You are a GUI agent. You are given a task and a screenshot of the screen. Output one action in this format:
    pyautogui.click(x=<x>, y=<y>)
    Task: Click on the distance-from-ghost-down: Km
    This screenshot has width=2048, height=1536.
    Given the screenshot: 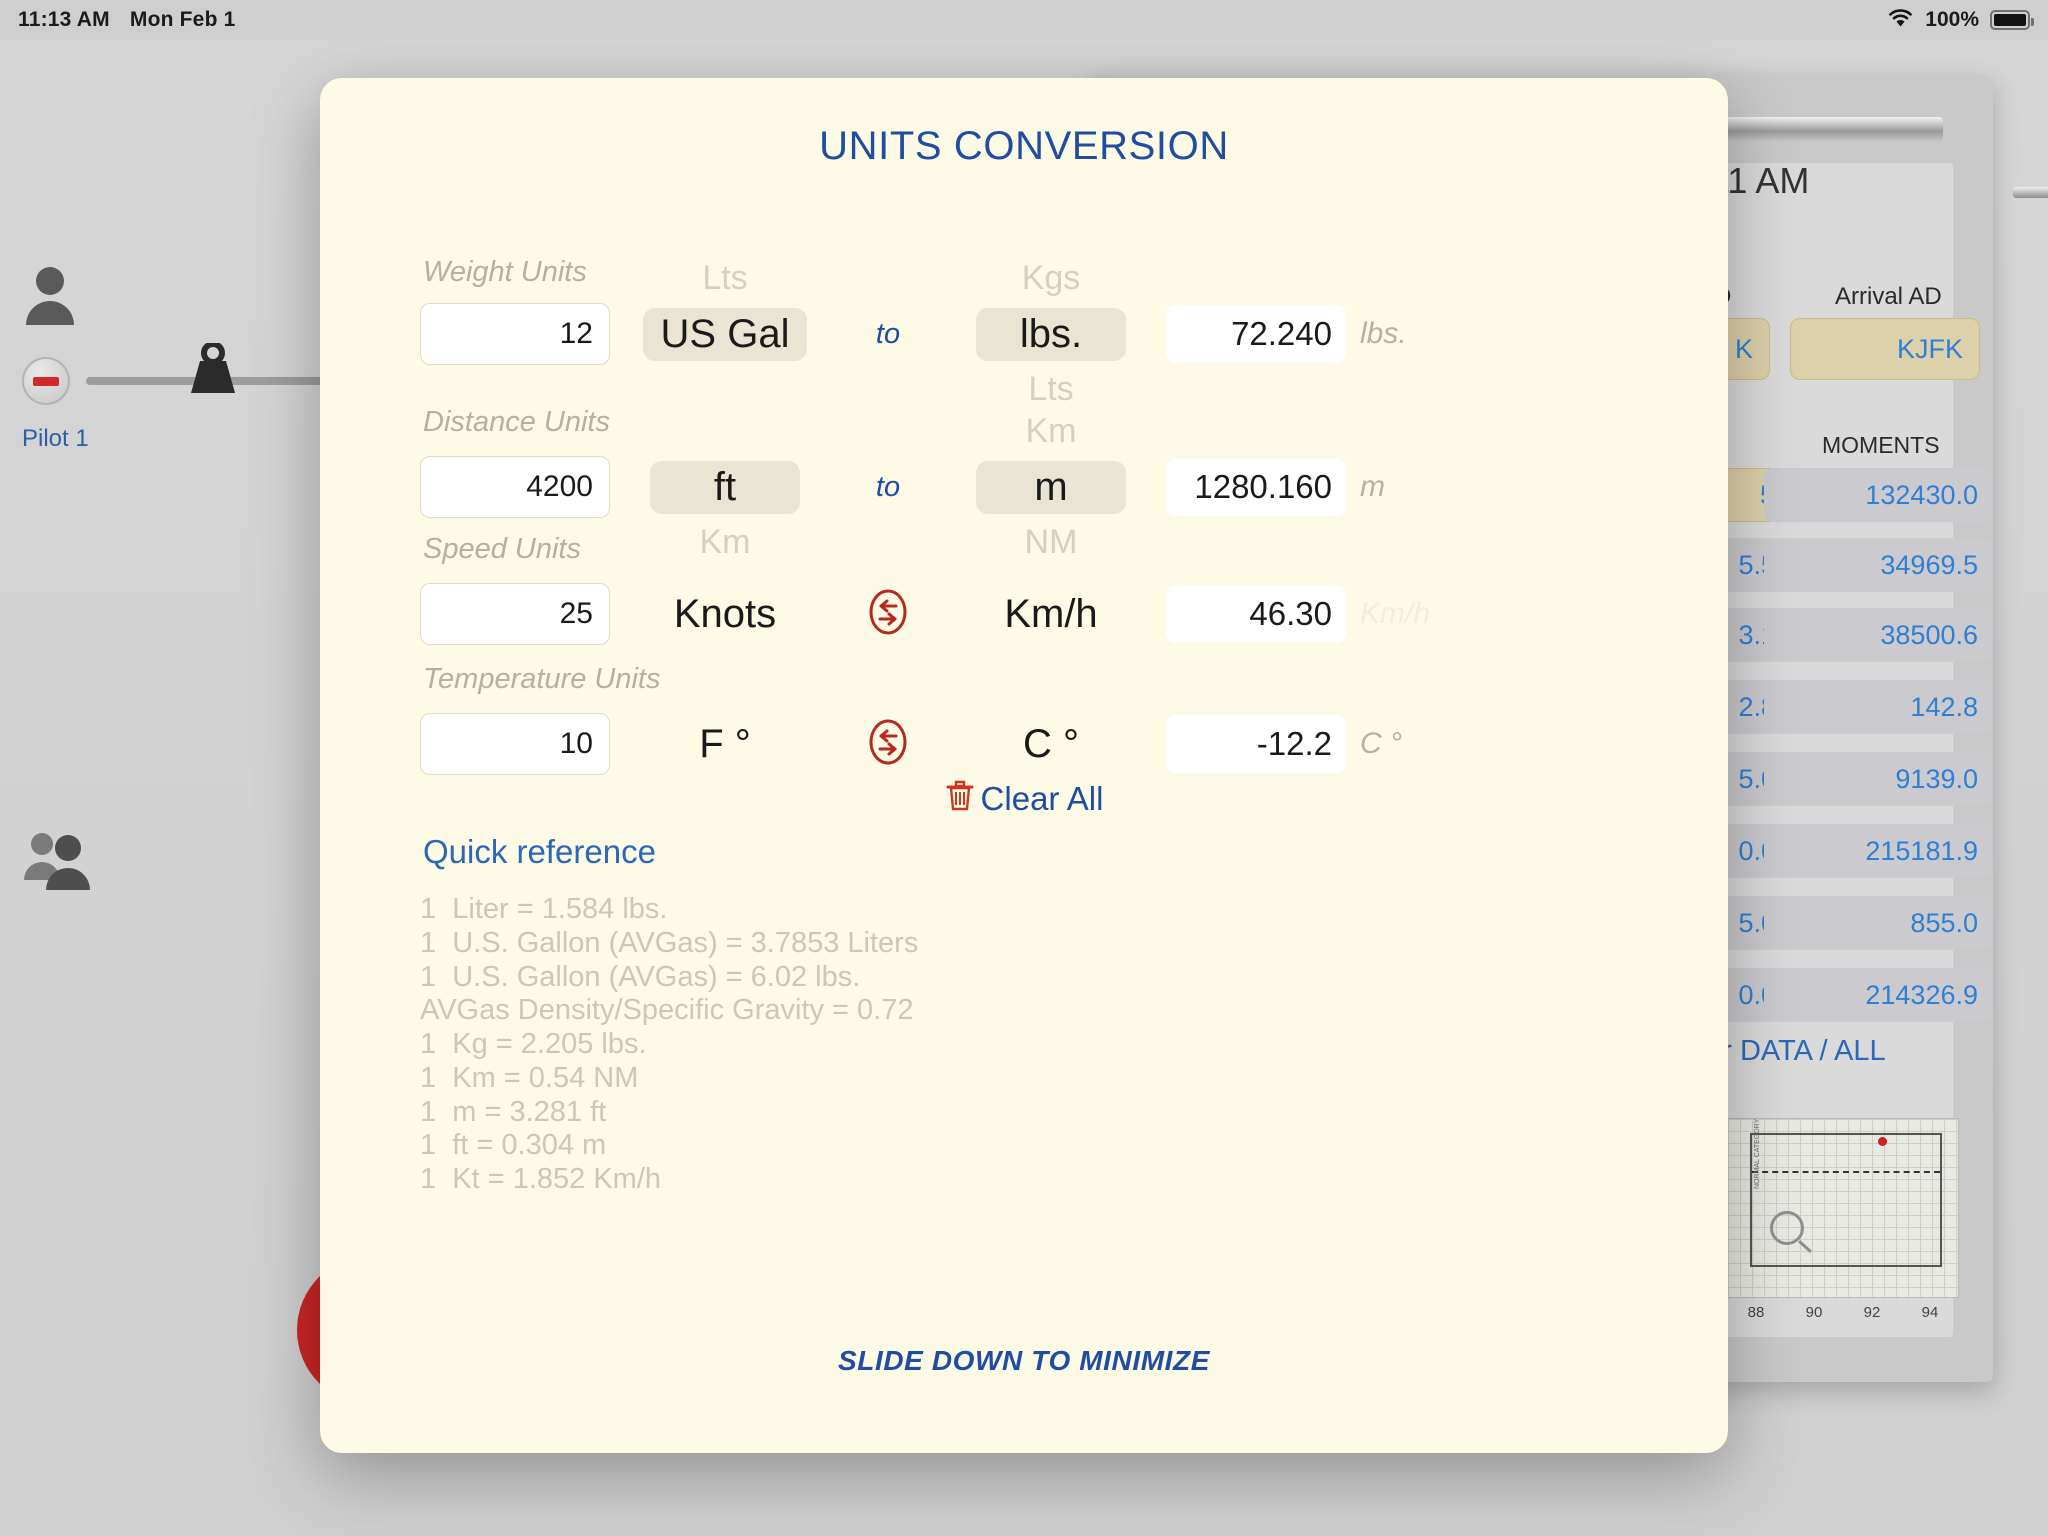 What is the action you would take?
    pyautogui.click(x=725, y=542)
    